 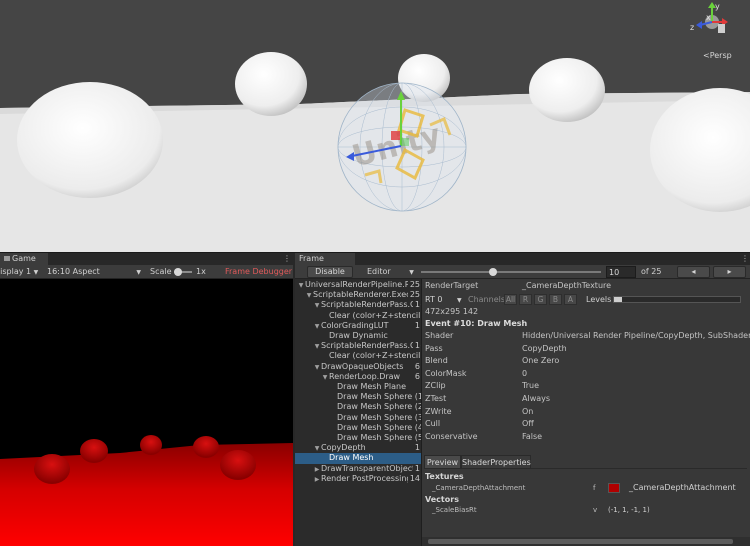 I want to click on scale-slider-thumb, so click(x=178, y=272).